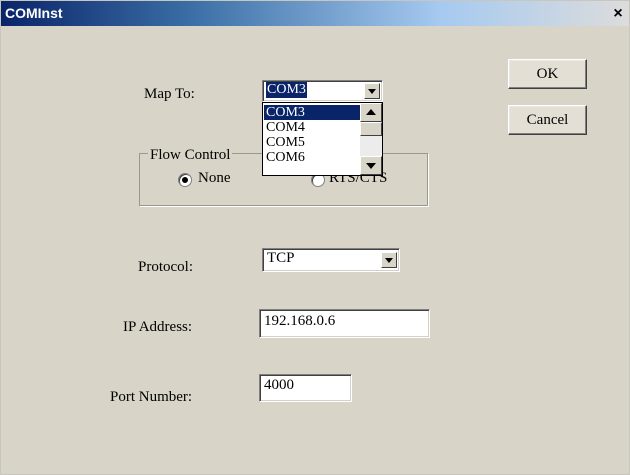  What do you see at coordinates (371, 112) in the screenshot?
I see `scroll-up-icon` at bounding box center [371, 112].